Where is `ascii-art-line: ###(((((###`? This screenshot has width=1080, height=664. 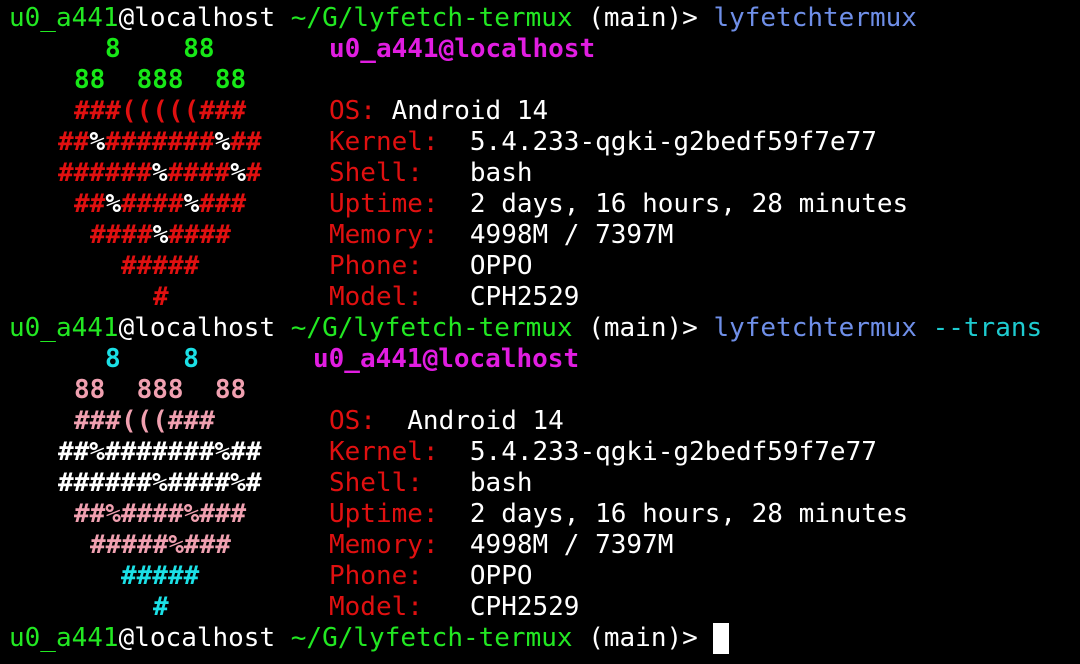 ascii-art-line: ###(((((### is located at coordinates (160, 111).